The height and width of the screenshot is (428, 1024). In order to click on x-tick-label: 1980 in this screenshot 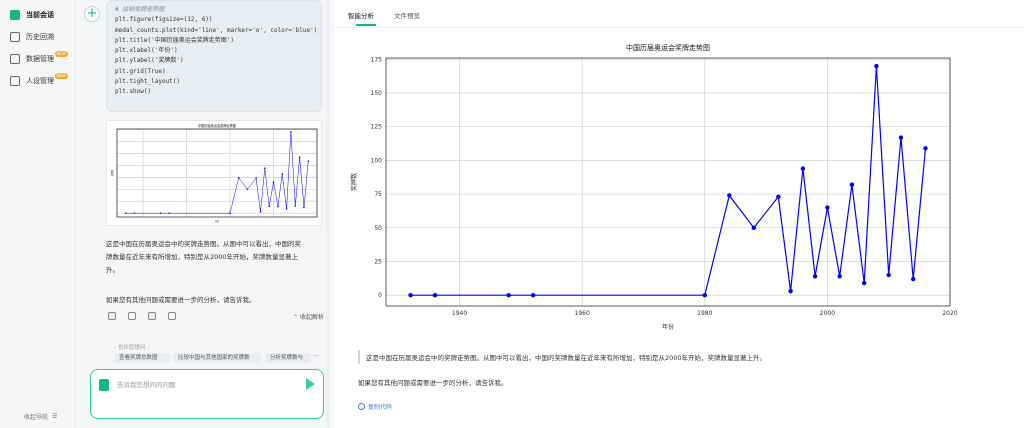, I will do `click(704, 313)`.